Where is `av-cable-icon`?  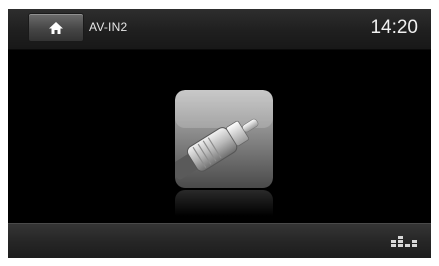
av-cable-icon is located at coordinates (224, 139).